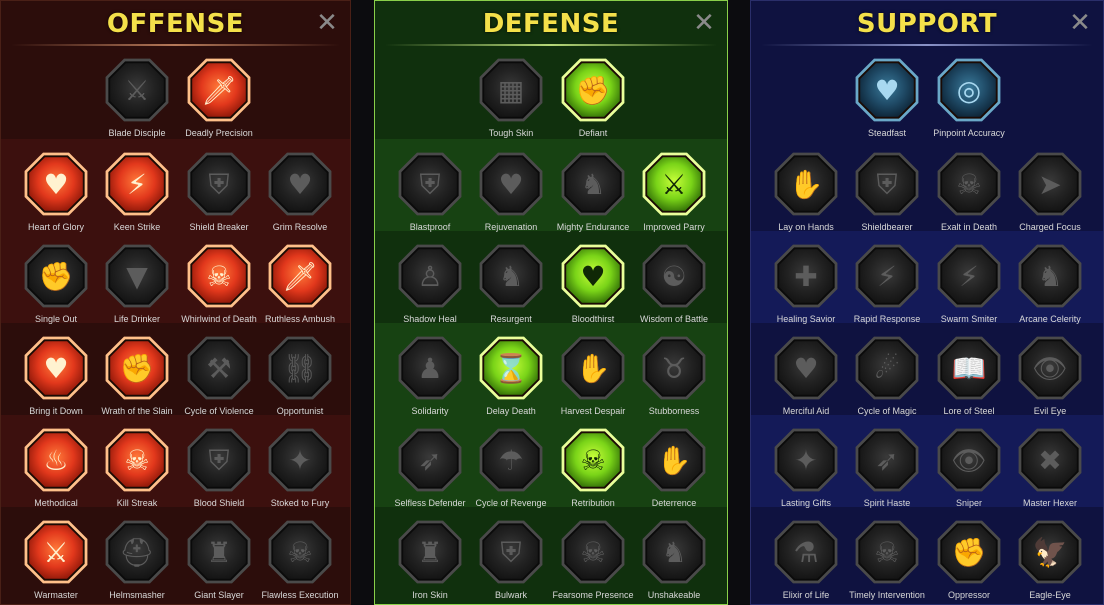  I want to click on skill-retribution: ☠ Retribution, so click(593, 471).